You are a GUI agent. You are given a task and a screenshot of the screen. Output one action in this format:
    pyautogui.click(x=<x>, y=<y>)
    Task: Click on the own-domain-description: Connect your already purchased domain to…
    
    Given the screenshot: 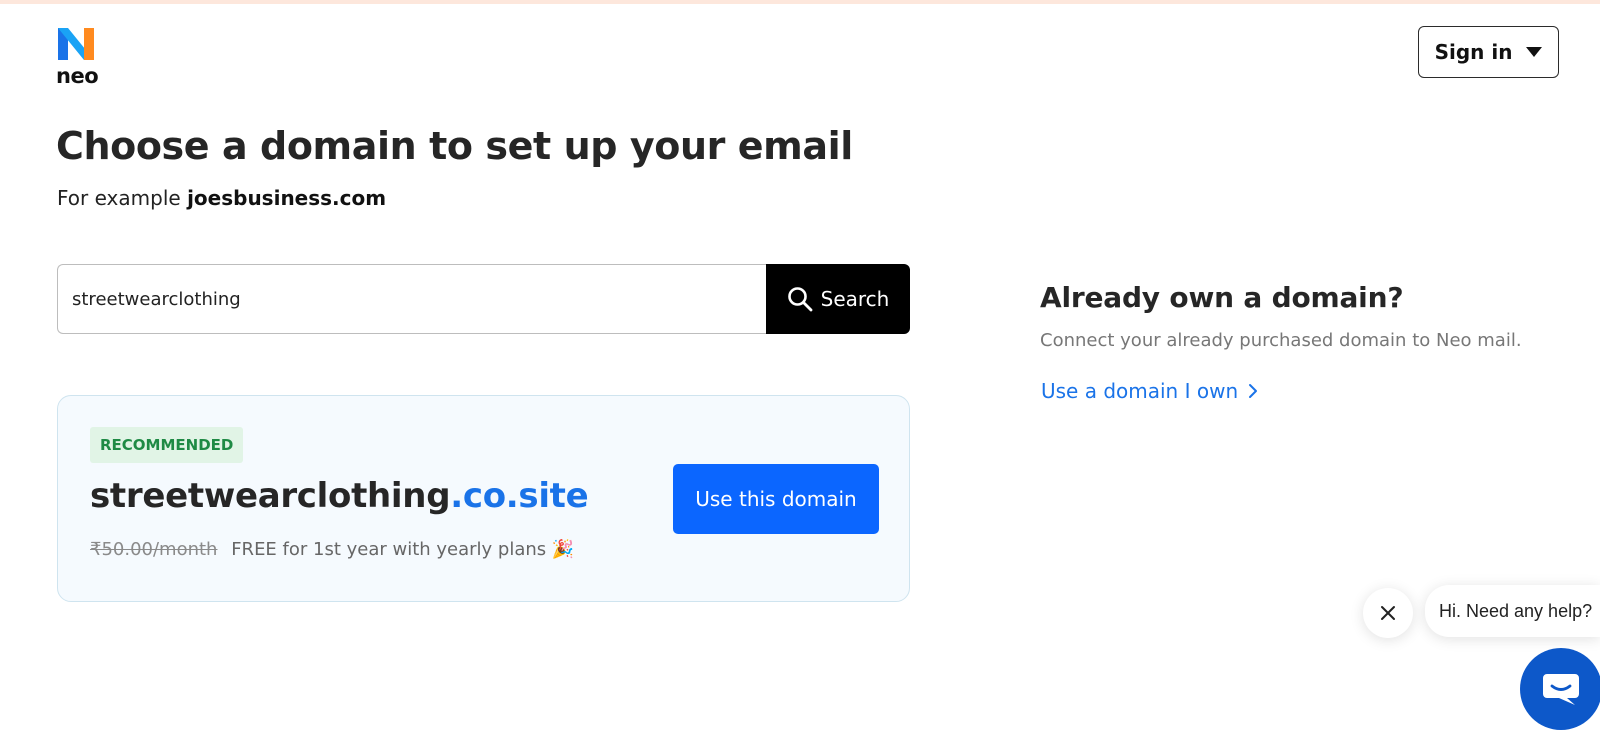 What is the action you would take?
    pyautogui.click(x=1281, y=340)
    